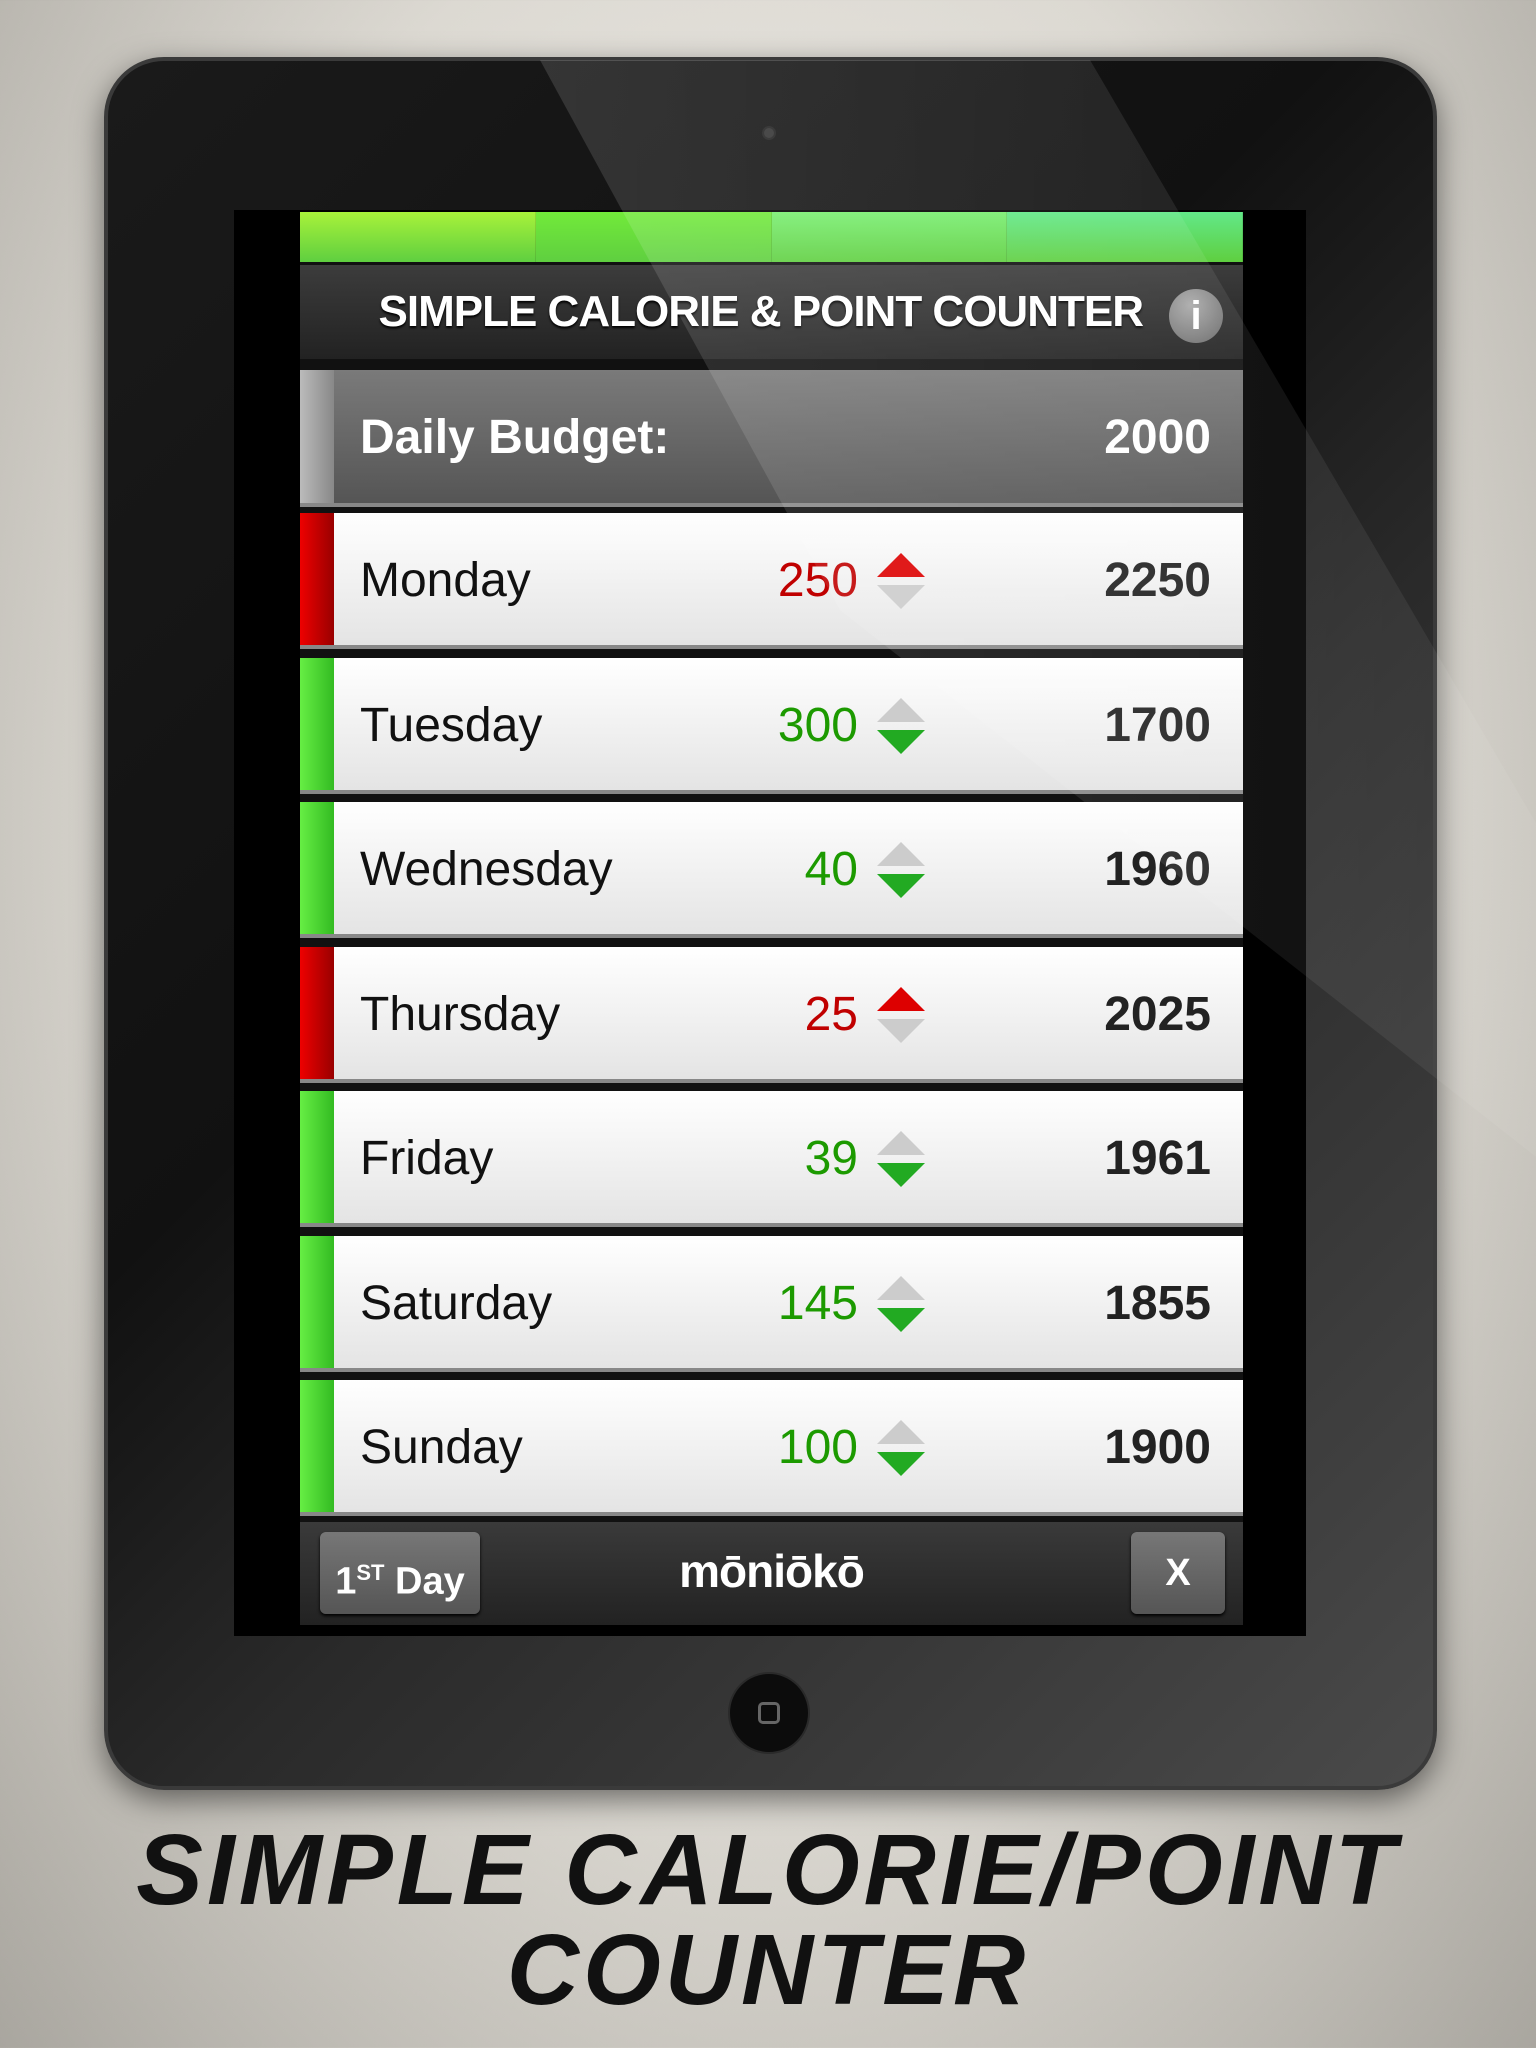 The height and width of the screenshot is (2048, 1536). I want to click on day-total: 1960, so click(1157, 869).